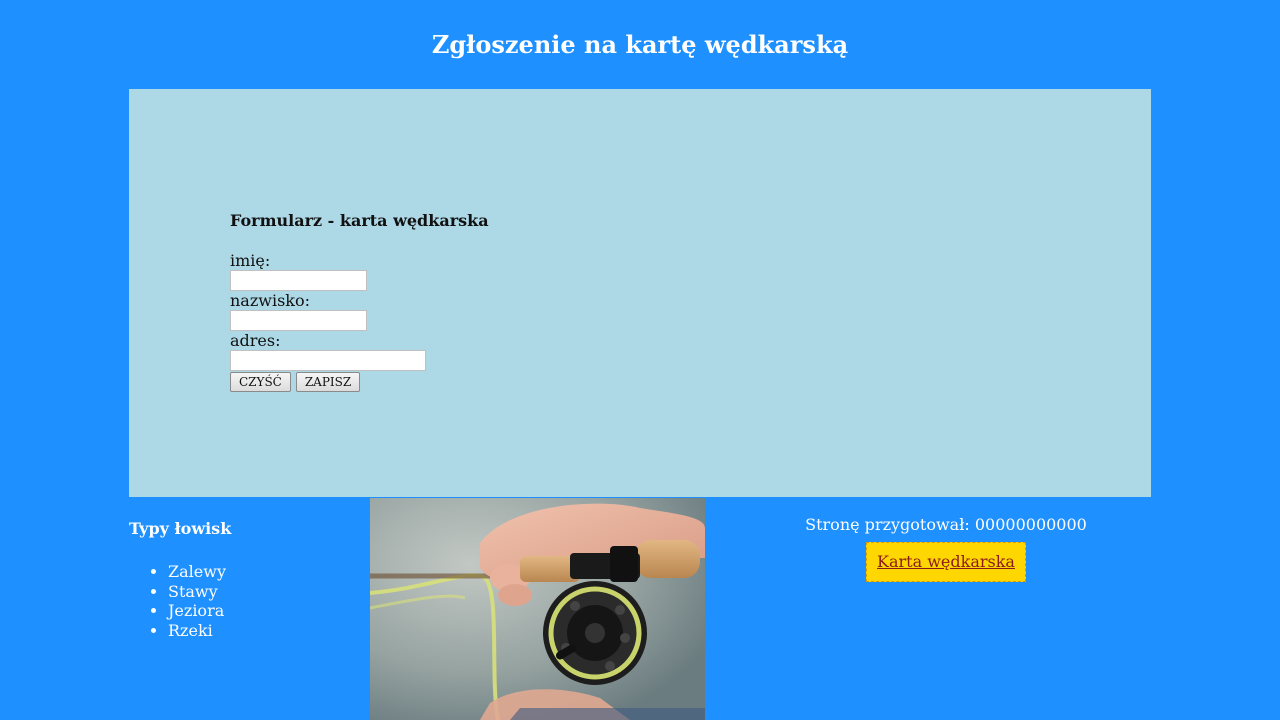  Describe the element at coordinates (199, 592) in the screenshot. I see `list-item: Stawy` at that location.